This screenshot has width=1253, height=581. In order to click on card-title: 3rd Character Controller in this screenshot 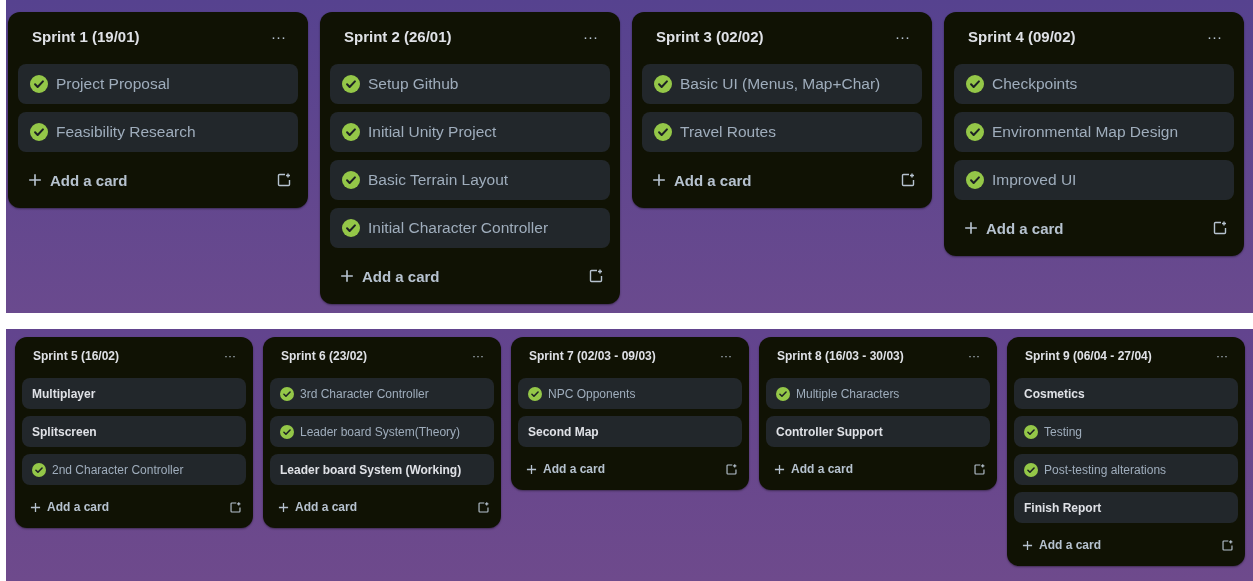, I will do `click(364, 393)`.